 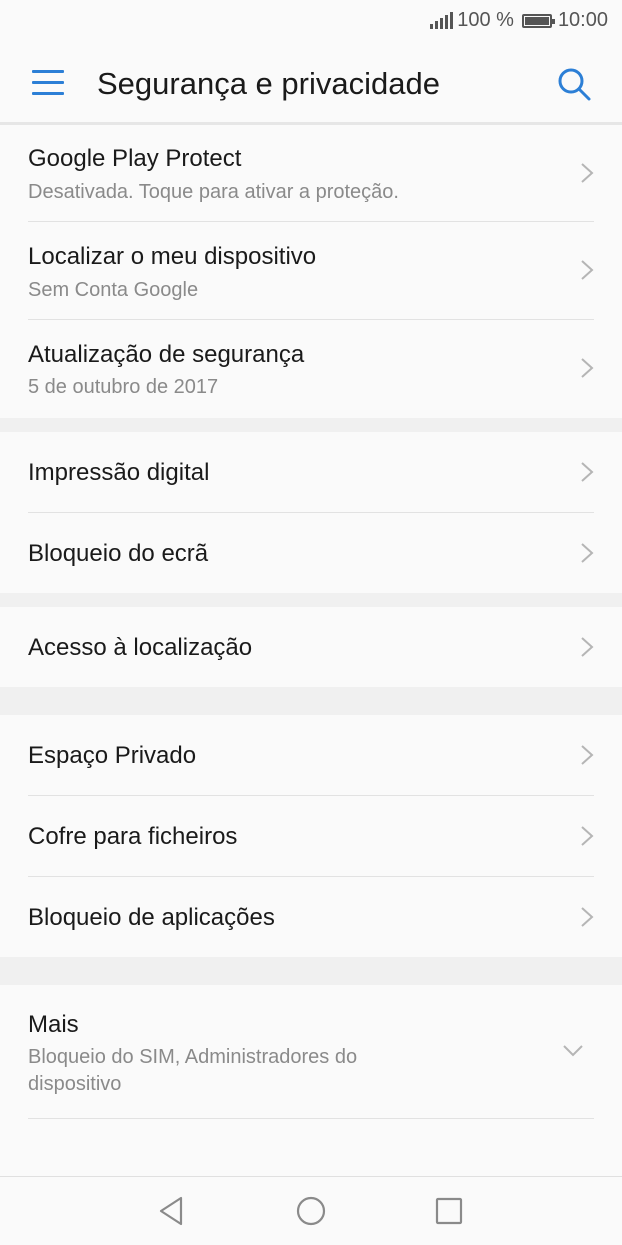 What do you see at coordinates (538, 20) in the screenshot?
I see `battery-icon` at bounding box center [538, 20].